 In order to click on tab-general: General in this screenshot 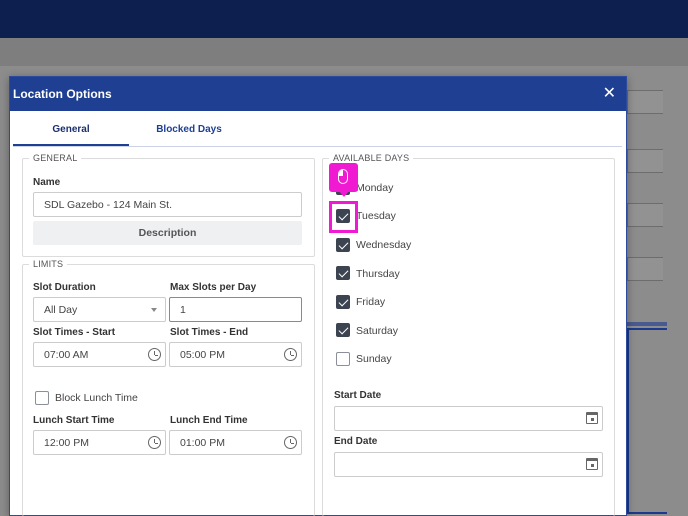, I will do `click(71, 128)`.